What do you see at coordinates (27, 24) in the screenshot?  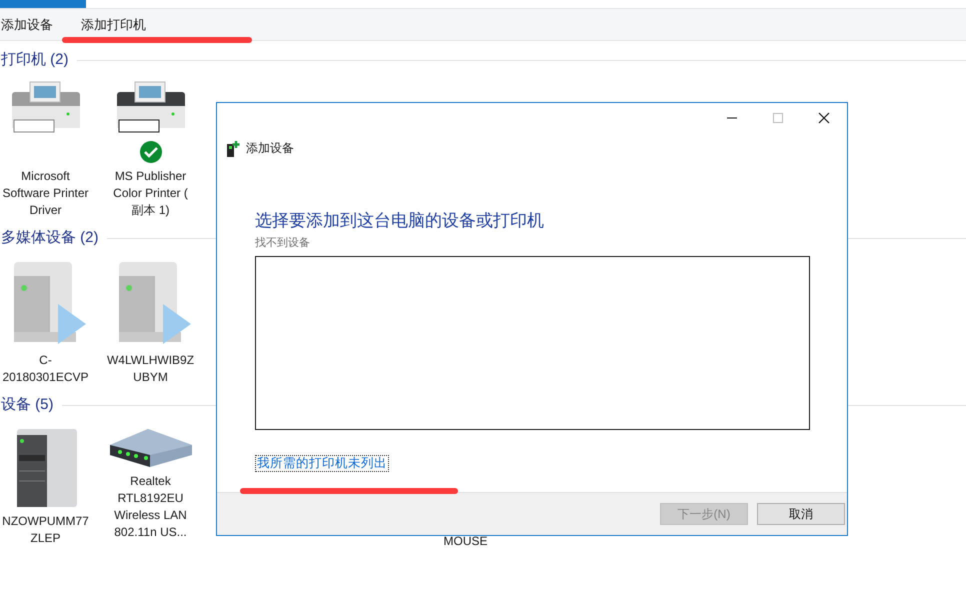 I see `toolbar-button: 添加设备` at bounding box center [27, 24].